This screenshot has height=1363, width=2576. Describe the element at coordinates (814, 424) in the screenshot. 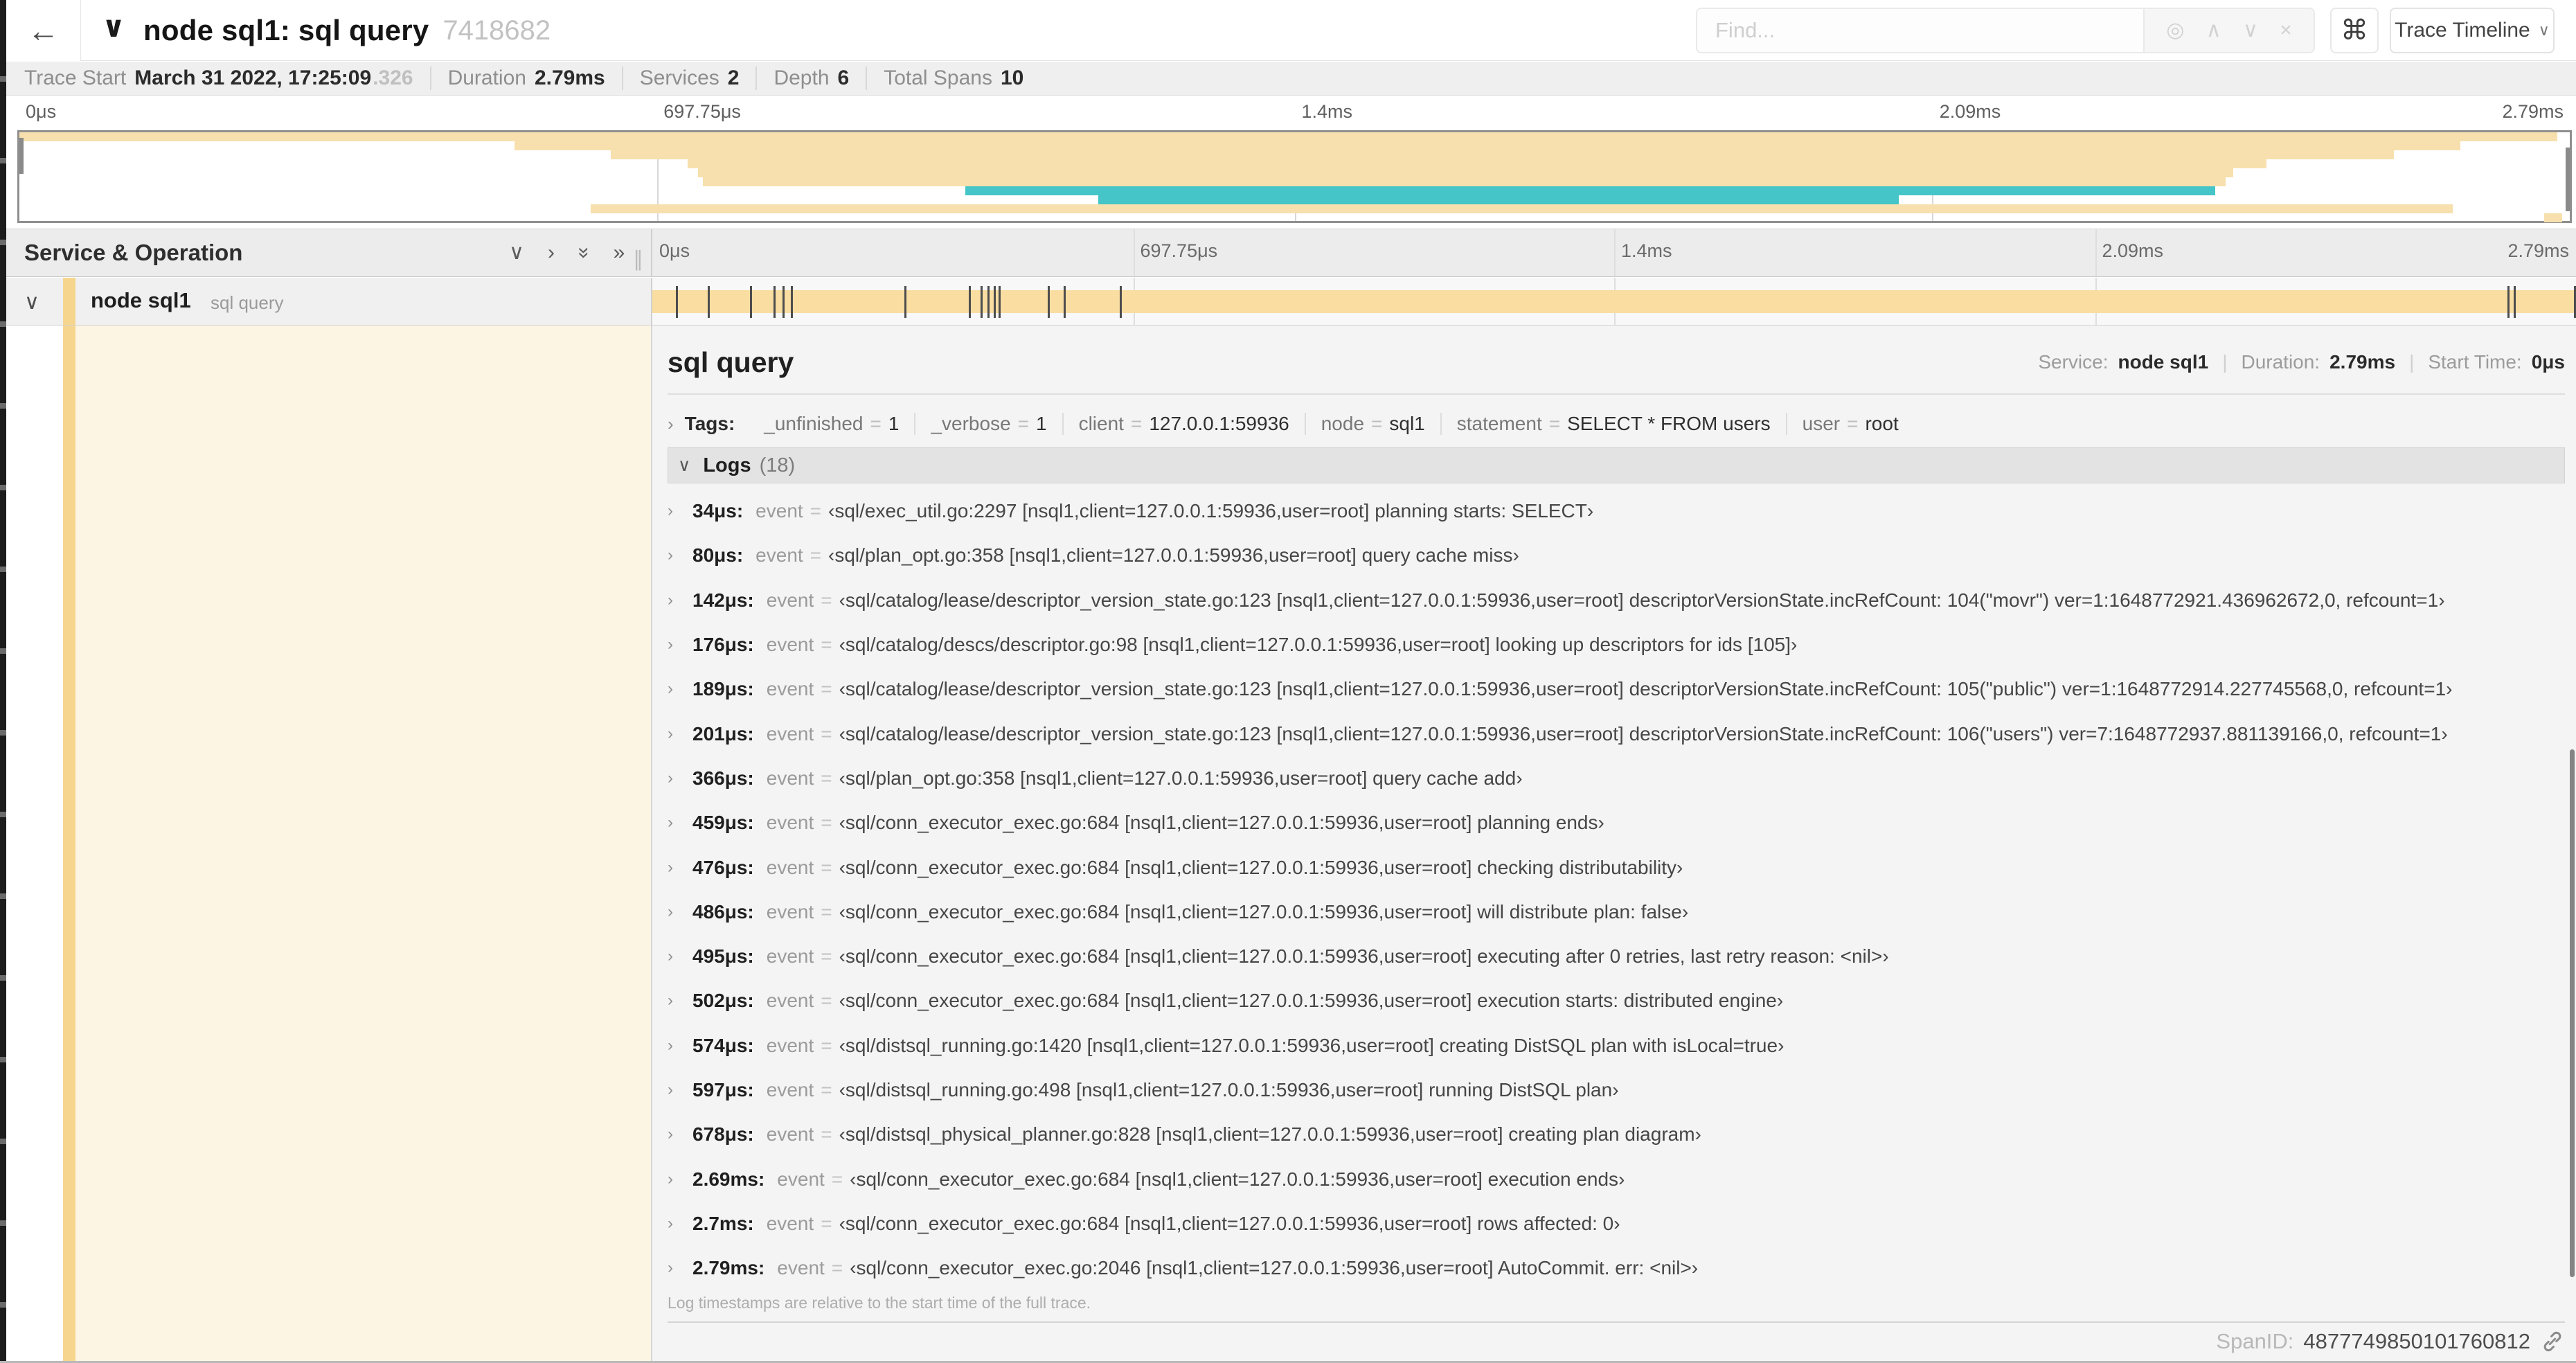

I see `tag-key: _unfinished` at that location.